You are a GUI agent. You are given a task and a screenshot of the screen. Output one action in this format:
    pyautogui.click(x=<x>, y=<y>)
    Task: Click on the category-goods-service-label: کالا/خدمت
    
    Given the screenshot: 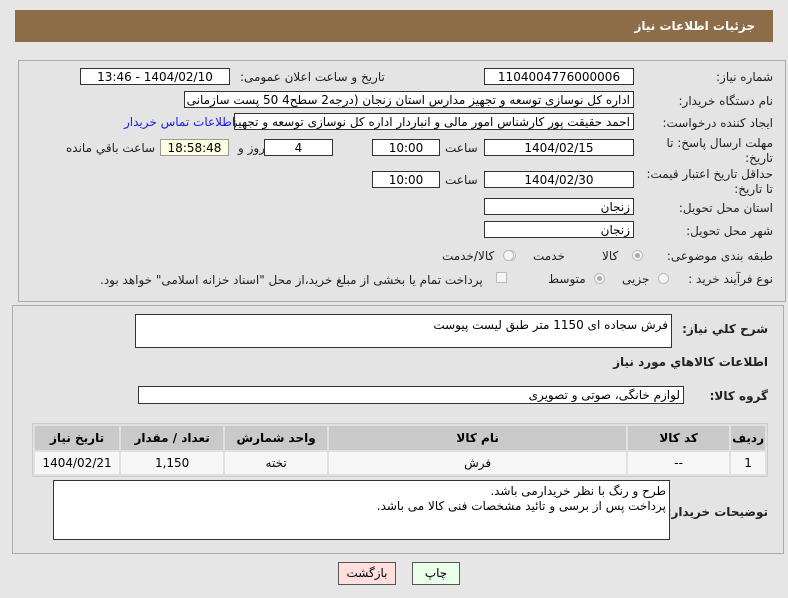 What is the action you would take?
    pyautogui.click(x=468, y=256)
    